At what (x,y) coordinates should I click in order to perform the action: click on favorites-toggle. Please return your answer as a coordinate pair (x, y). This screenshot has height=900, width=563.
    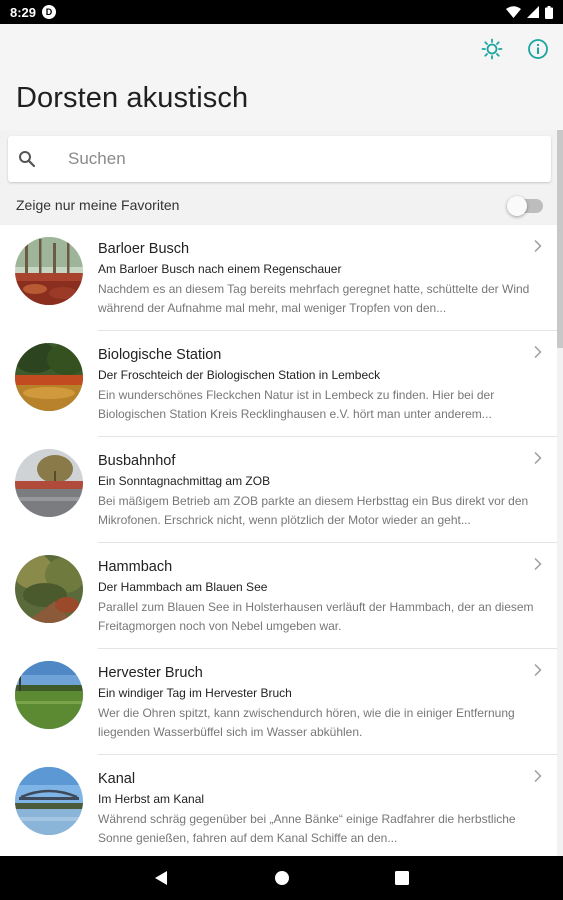
    Looking at the image, I should click on (525, 206).